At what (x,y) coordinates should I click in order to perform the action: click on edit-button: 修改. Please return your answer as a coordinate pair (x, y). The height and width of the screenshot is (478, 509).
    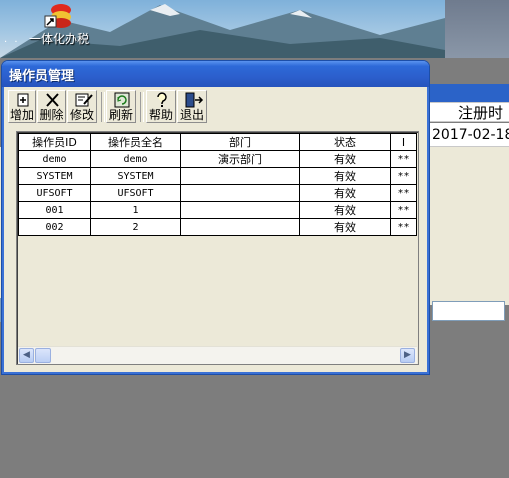
    Looking at the image, I should click on (82, 106).